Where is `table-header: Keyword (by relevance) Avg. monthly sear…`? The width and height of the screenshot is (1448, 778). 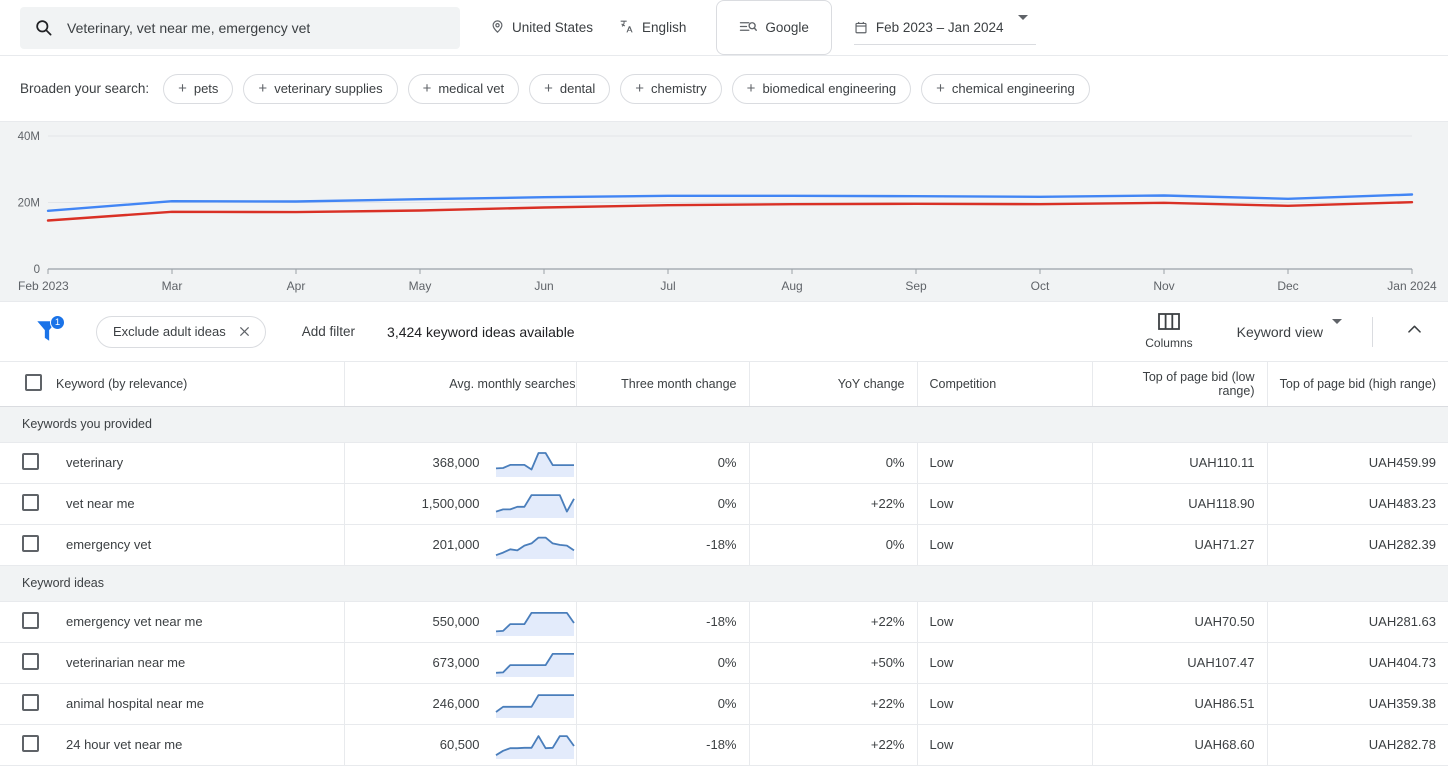 table-header: Keyword (by relevance) Avg. monthly sear… is located at coordinates (724, 384).